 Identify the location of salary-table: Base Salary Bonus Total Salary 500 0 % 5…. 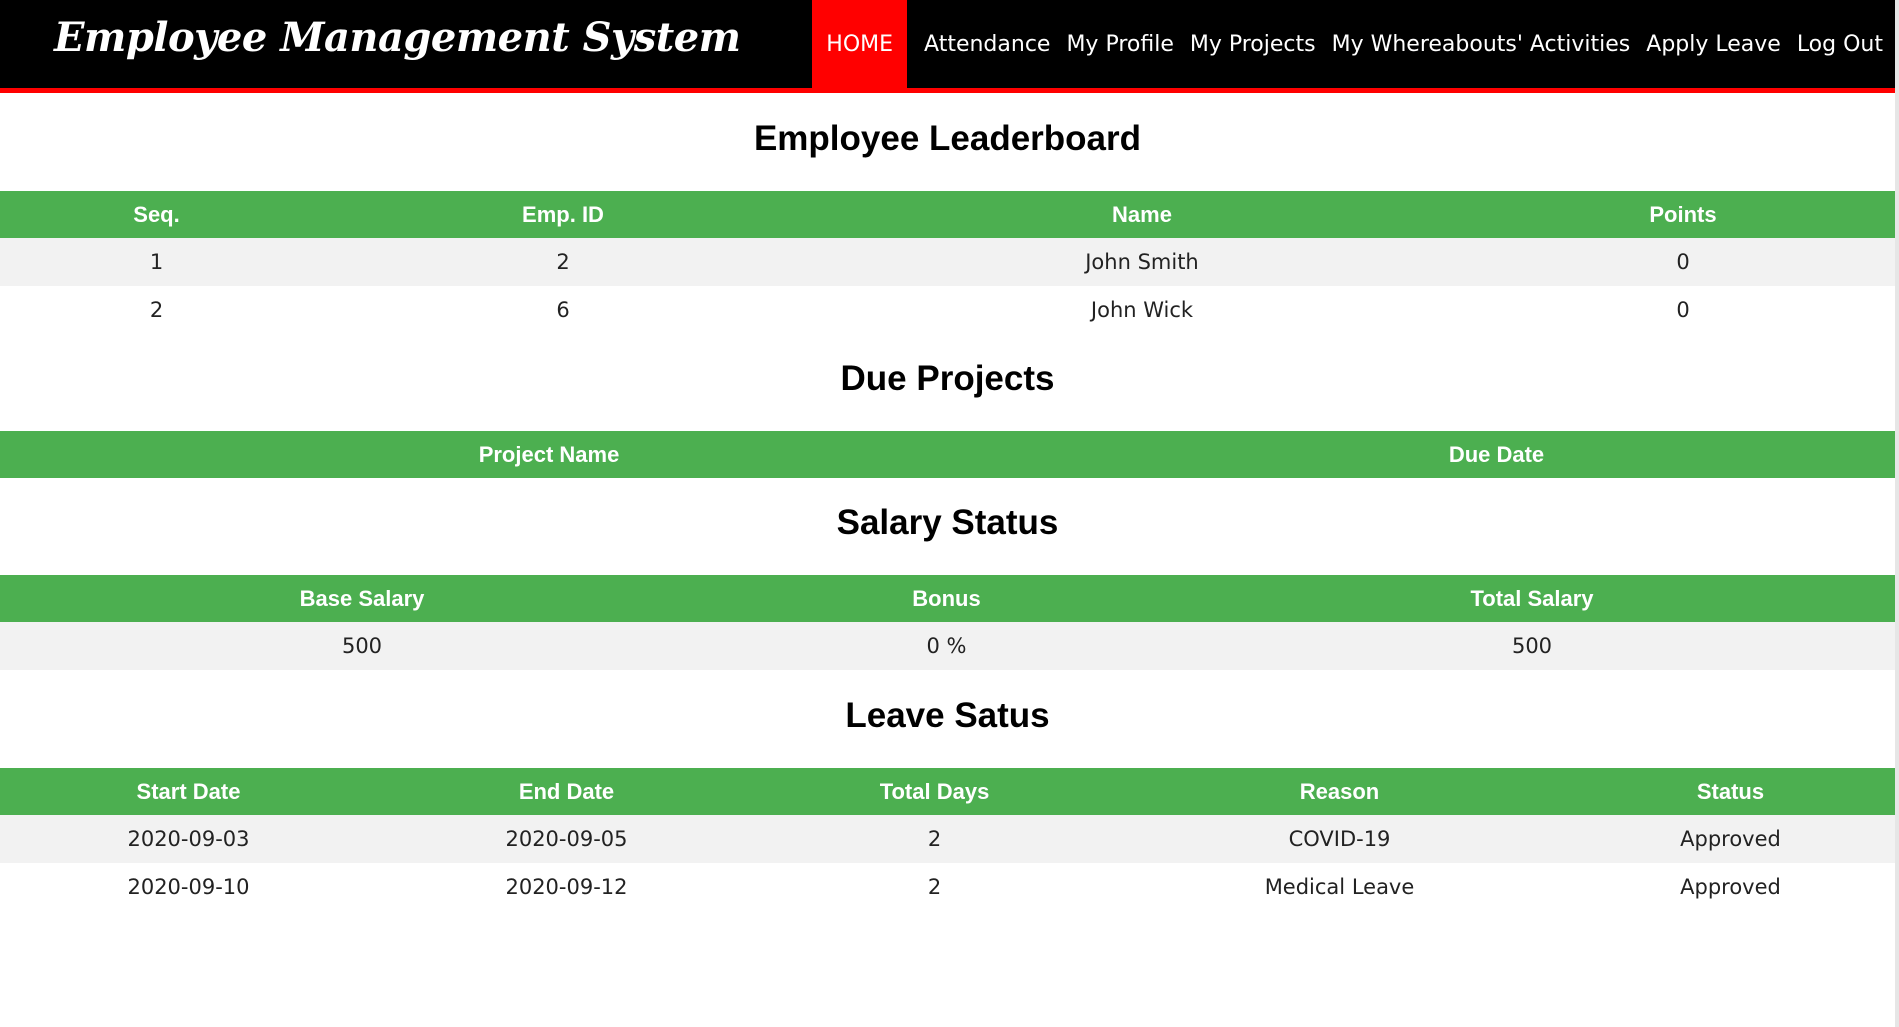
(947, 622).